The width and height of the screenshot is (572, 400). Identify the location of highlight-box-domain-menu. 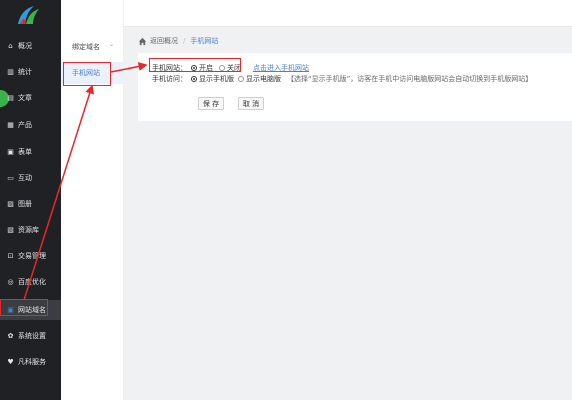
(24, 307).